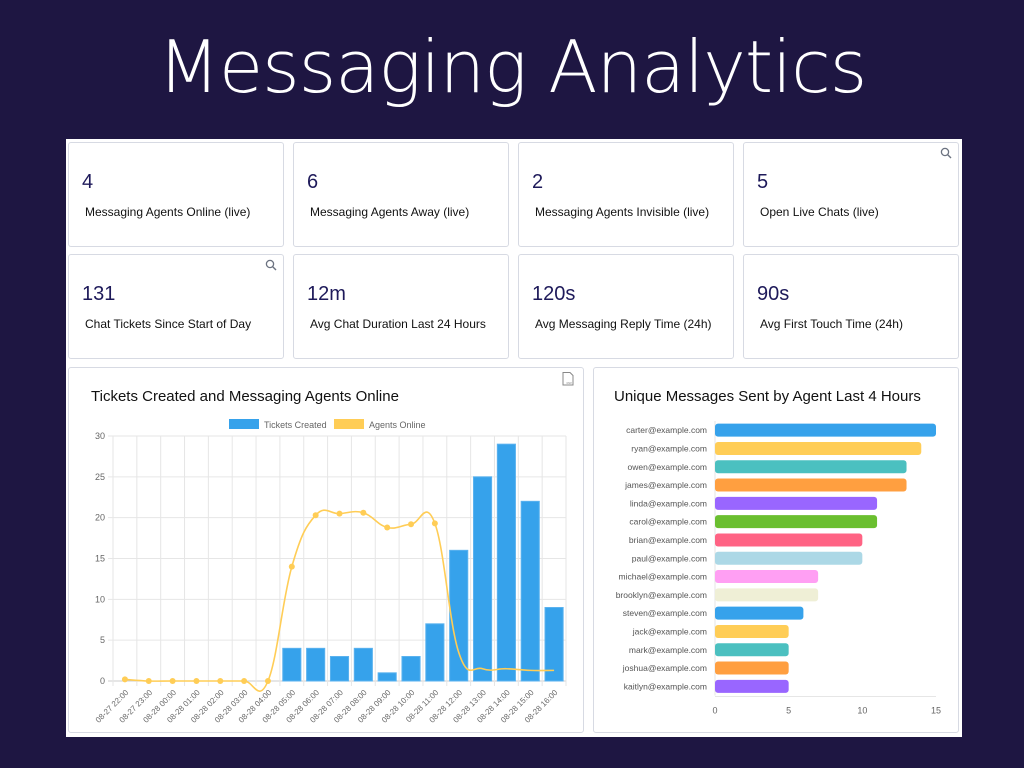 The image size is (1024, 768). What do you see at coordinates (554, 294) in the screenshot?
I see `stat-value: 120s` at bounding box center [554, 294].